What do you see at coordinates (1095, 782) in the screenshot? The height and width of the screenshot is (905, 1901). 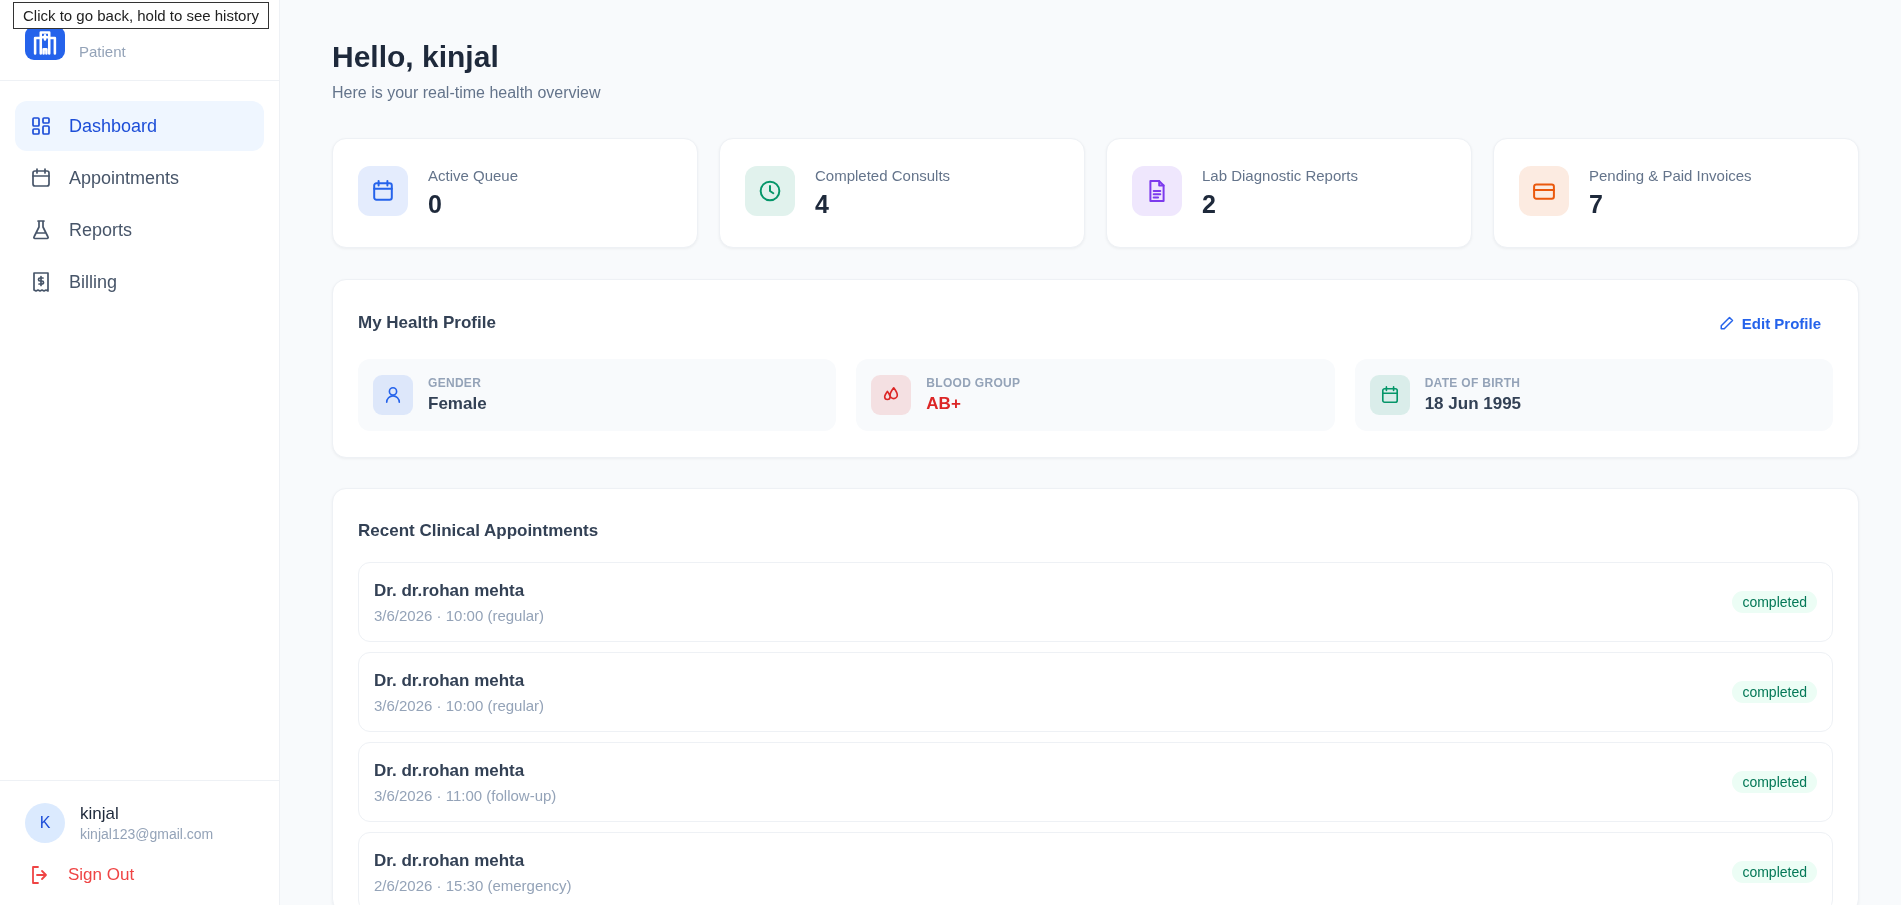 I see `appointment-row: Dr. dr.rohan mehta 3/6/2026 · 11:00 (follow-up) completed` at bounding box center [1095, 782].